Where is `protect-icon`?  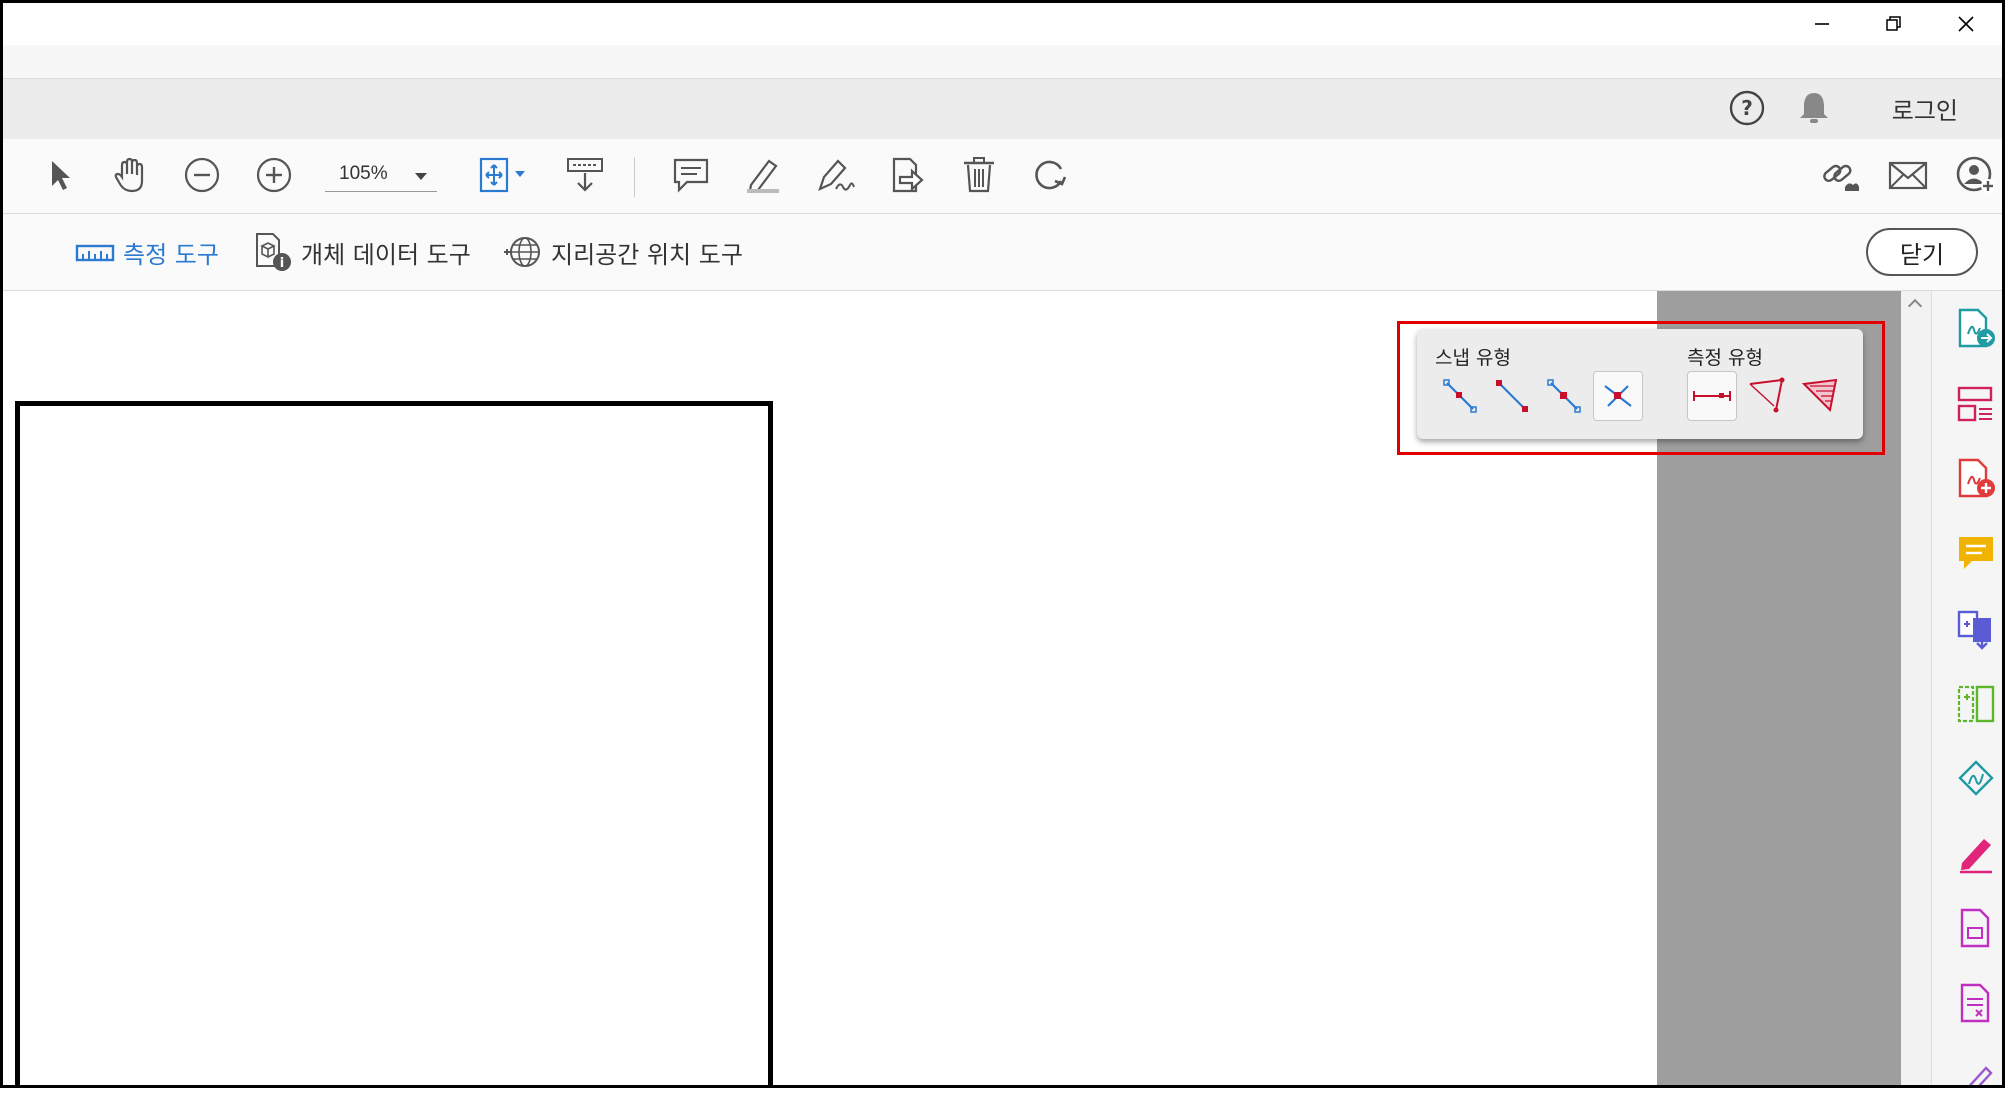 protect-icon is located at coordinates (1976, 778).